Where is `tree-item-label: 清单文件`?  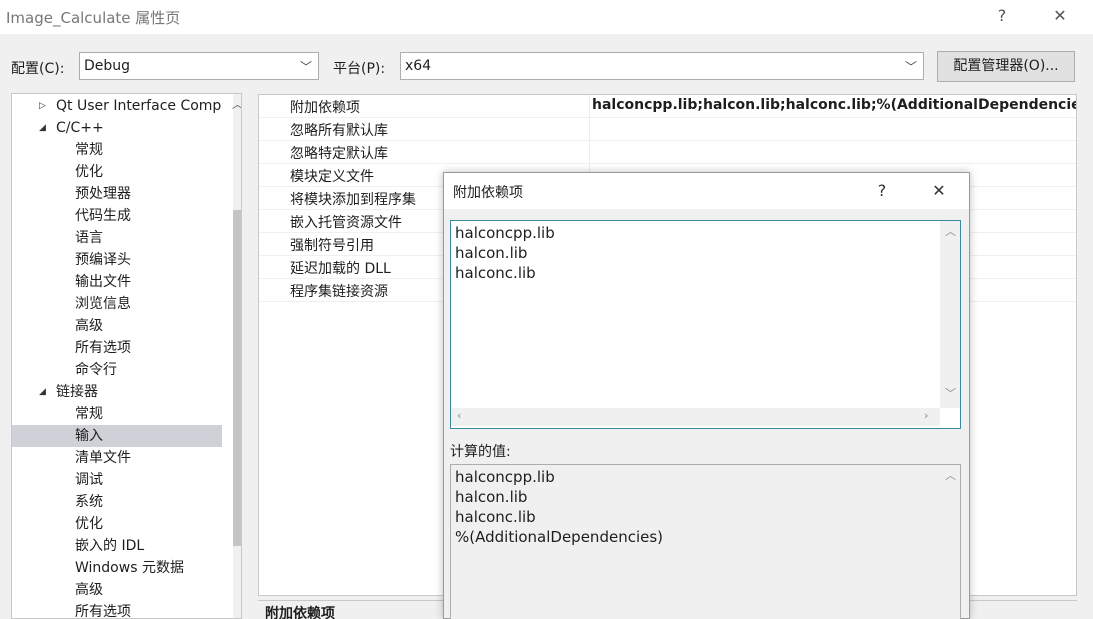
tree-item-label: 清单文件 is located at coordinates (103, 458).